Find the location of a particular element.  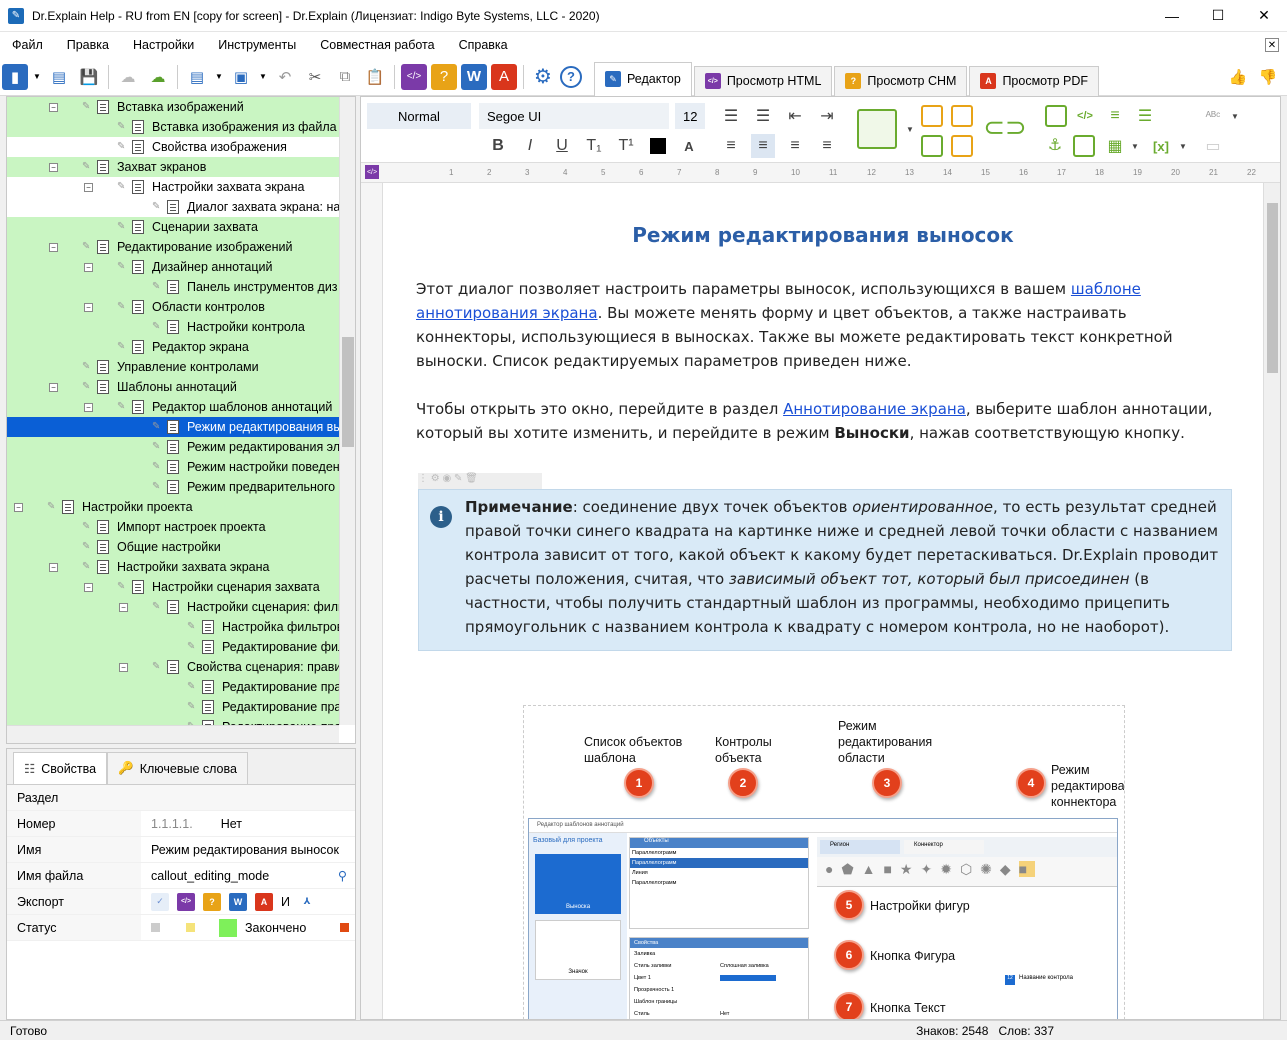

scroll-thumb is located at coordinates (1272, 288).